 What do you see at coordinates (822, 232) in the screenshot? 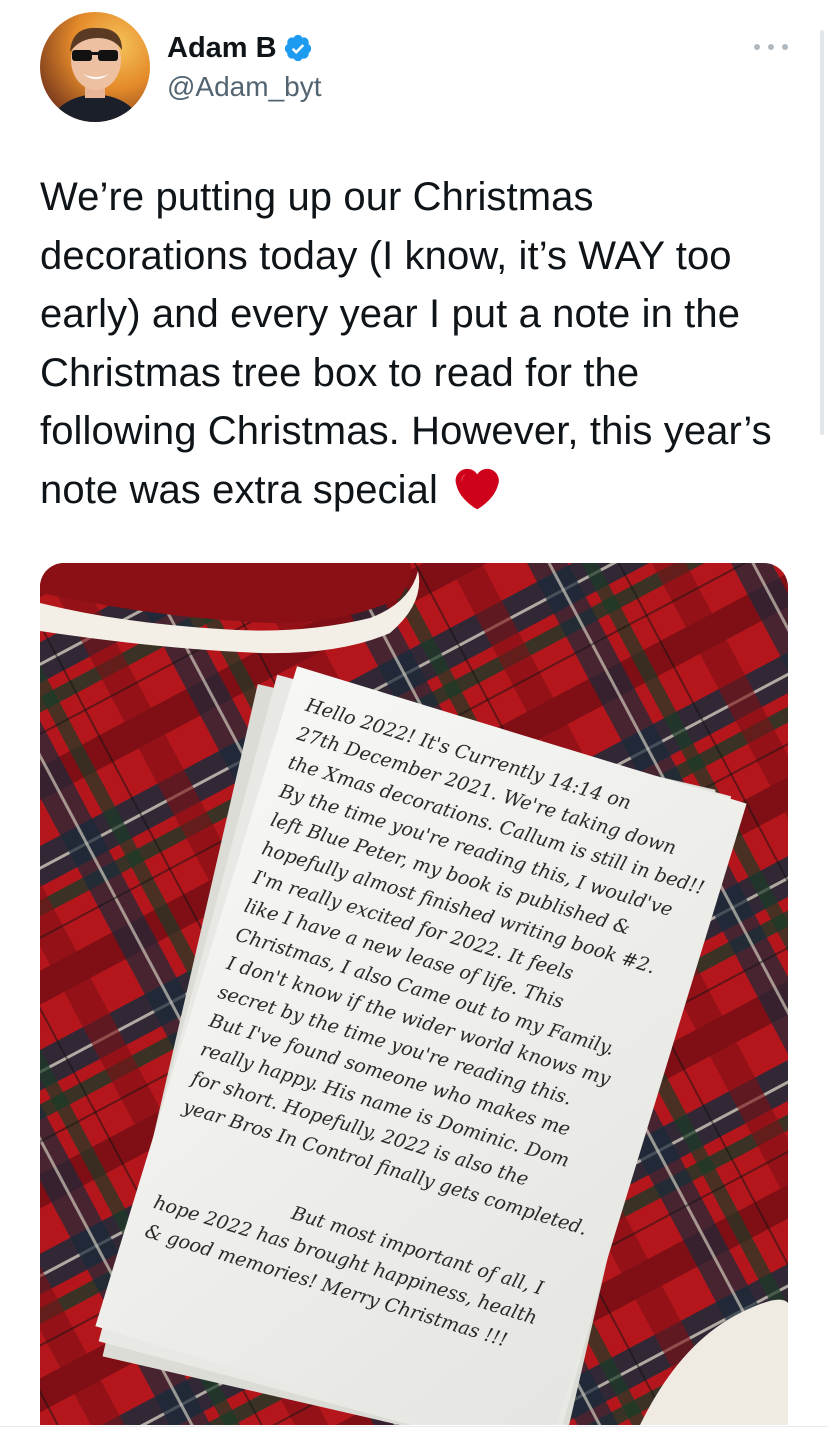
I see `scrollbar` at bounding box center [822, 232].